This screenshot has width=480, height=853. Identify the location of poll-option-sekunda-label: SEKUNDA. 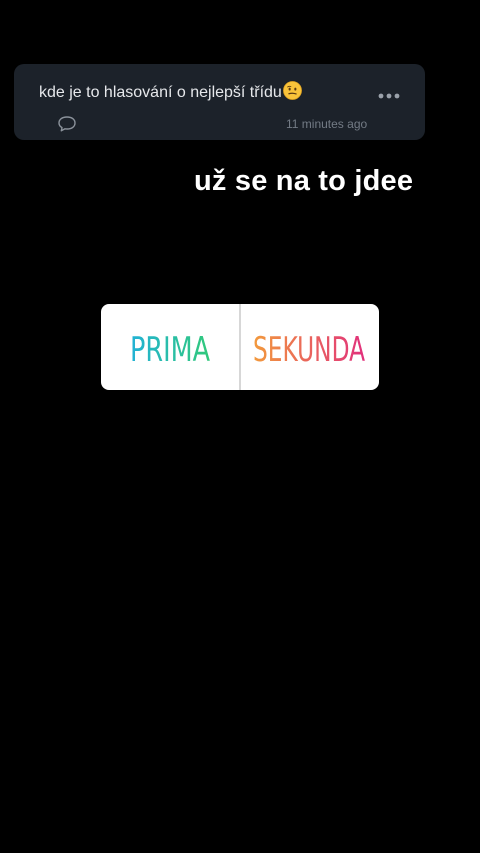
(309, 350).